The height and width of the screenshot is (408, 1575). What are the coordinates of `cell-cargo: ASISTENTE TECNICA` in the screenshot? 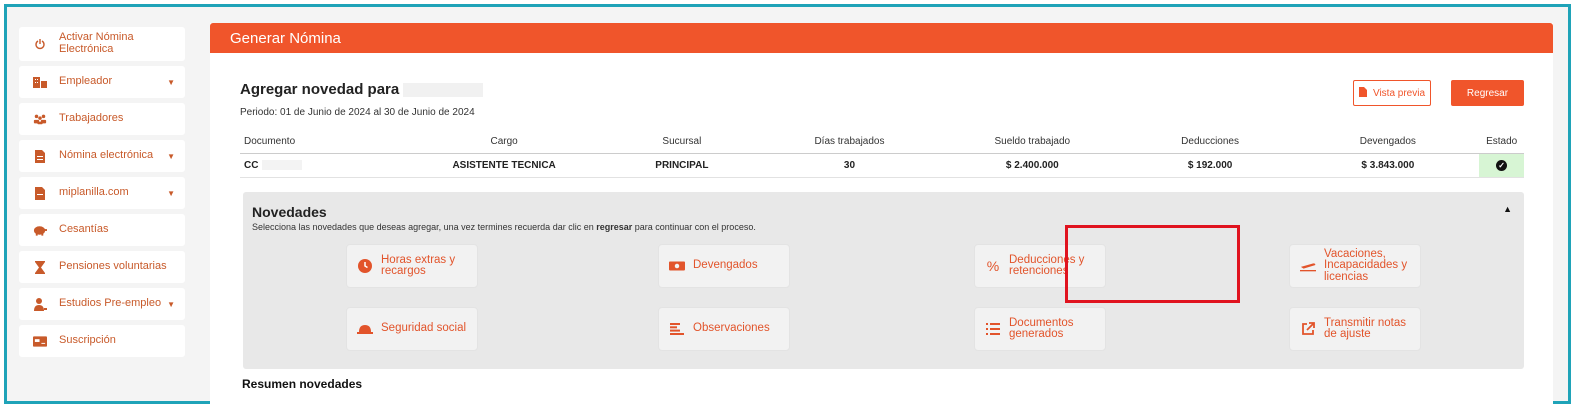 It's located at (504, 165).